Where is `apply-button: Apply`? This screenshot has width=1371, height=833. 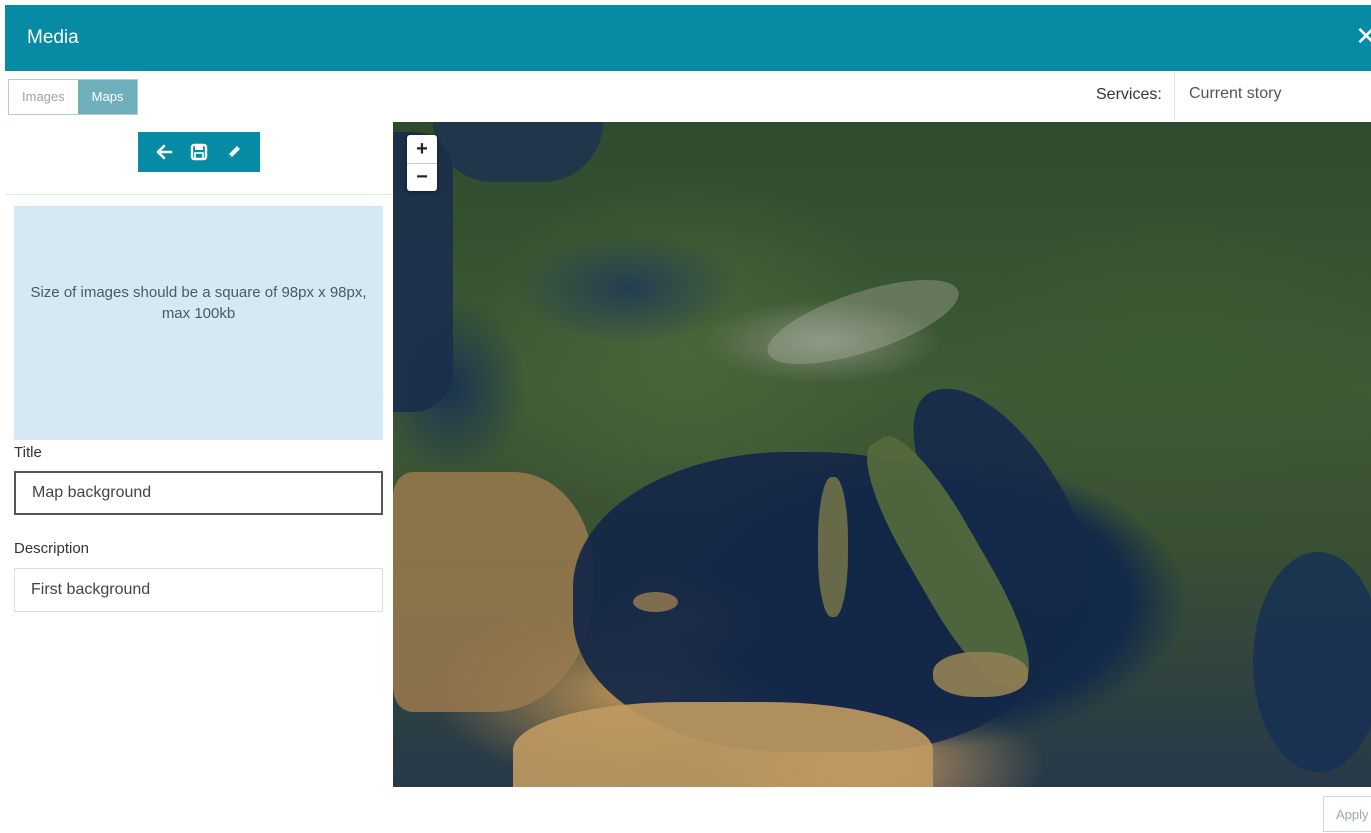
apply-button: Apply is located at coordinates (1347, 814).